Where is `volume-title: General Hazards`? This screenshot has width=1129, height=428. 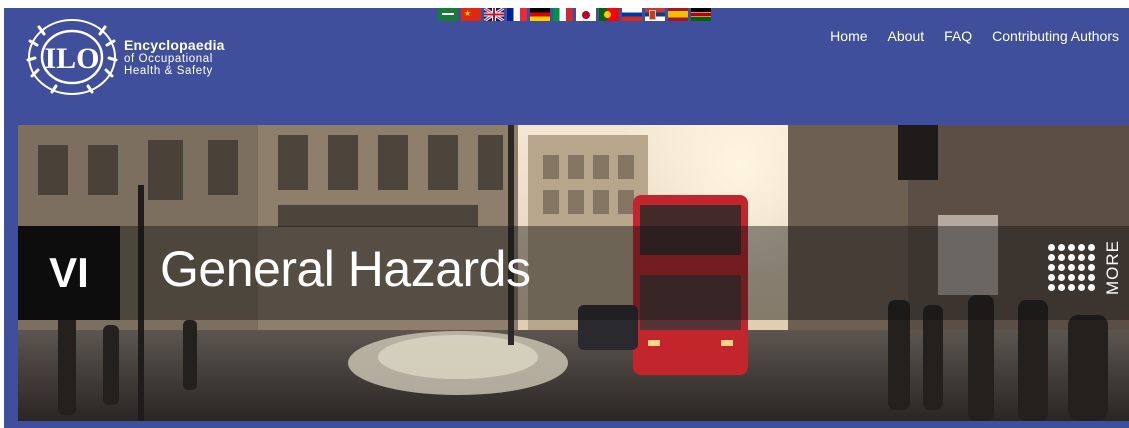
volume-title: General Hazards is located at coordinates (345, 269).